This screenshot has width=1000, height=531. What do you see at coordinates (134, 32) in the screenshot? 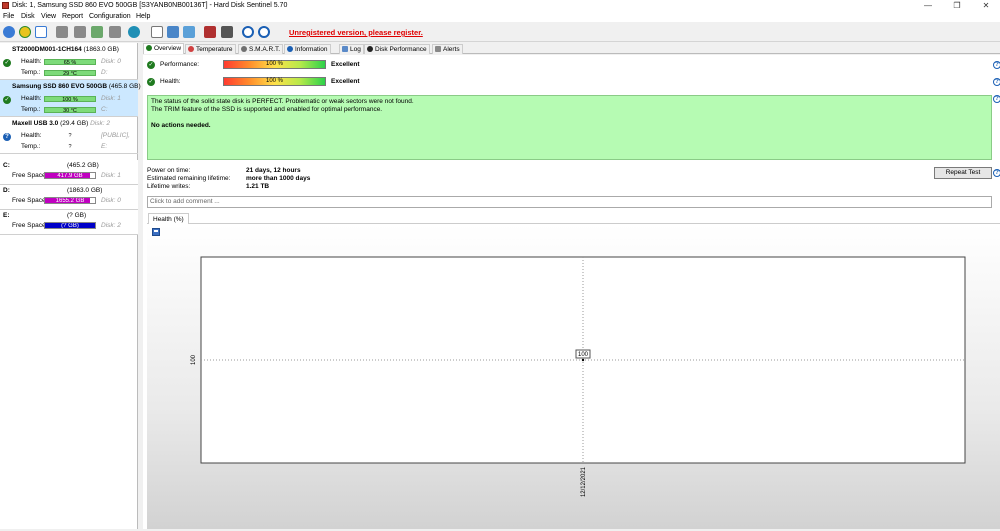
I see `globe-icon` at bounding box center [134, 32].